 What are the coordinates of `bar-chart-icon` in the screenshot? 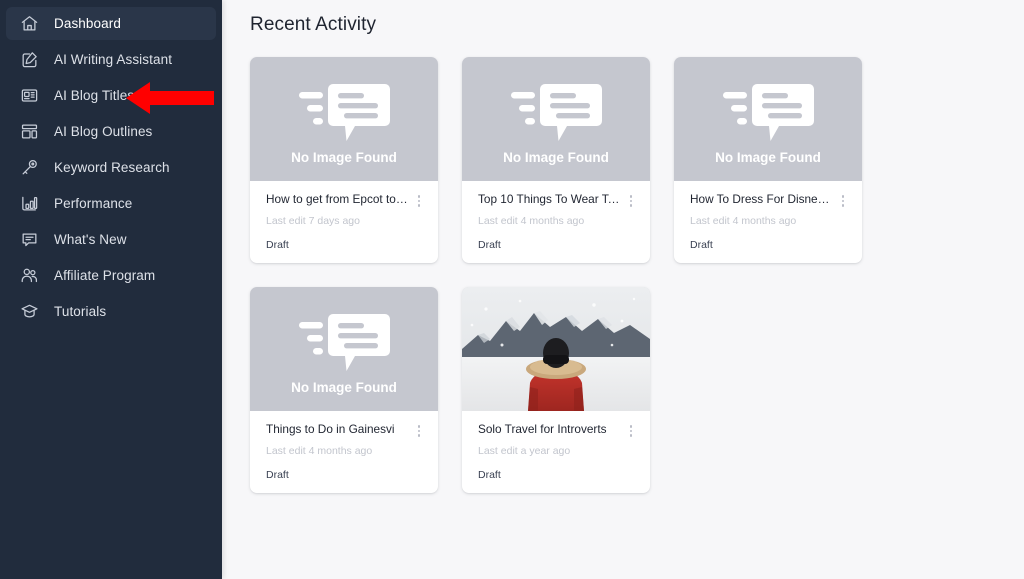 It's located at (29, 204).